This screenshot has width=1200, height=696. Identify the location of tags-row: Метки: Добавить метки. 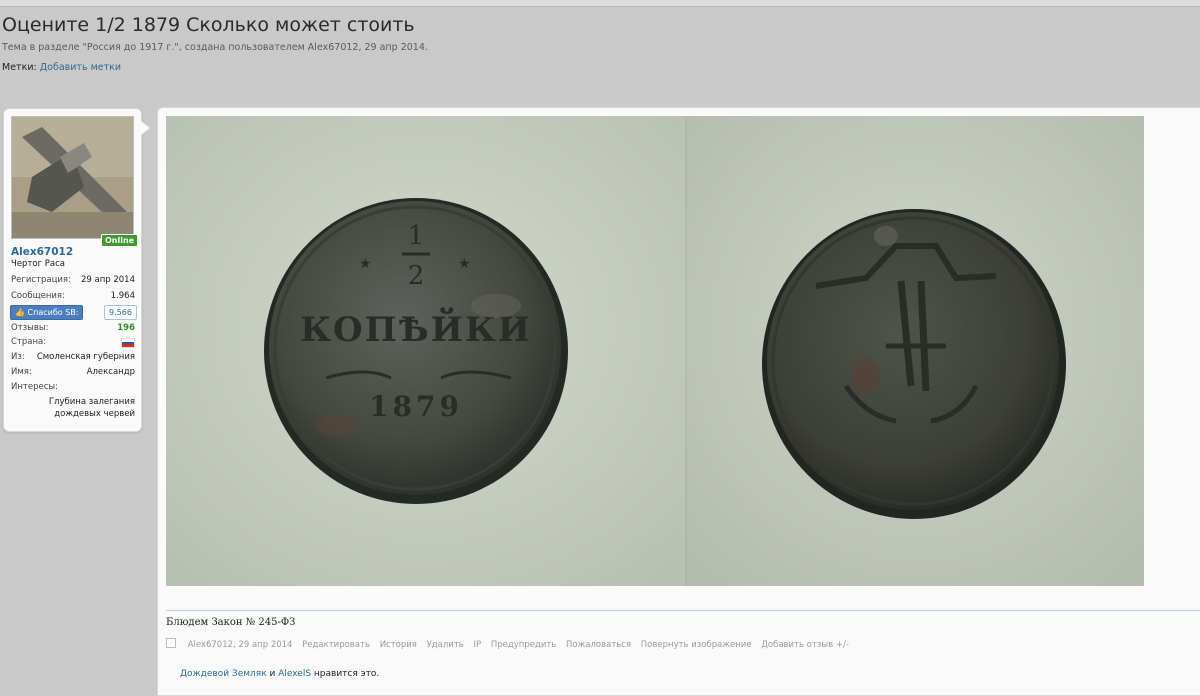
(61, 67).